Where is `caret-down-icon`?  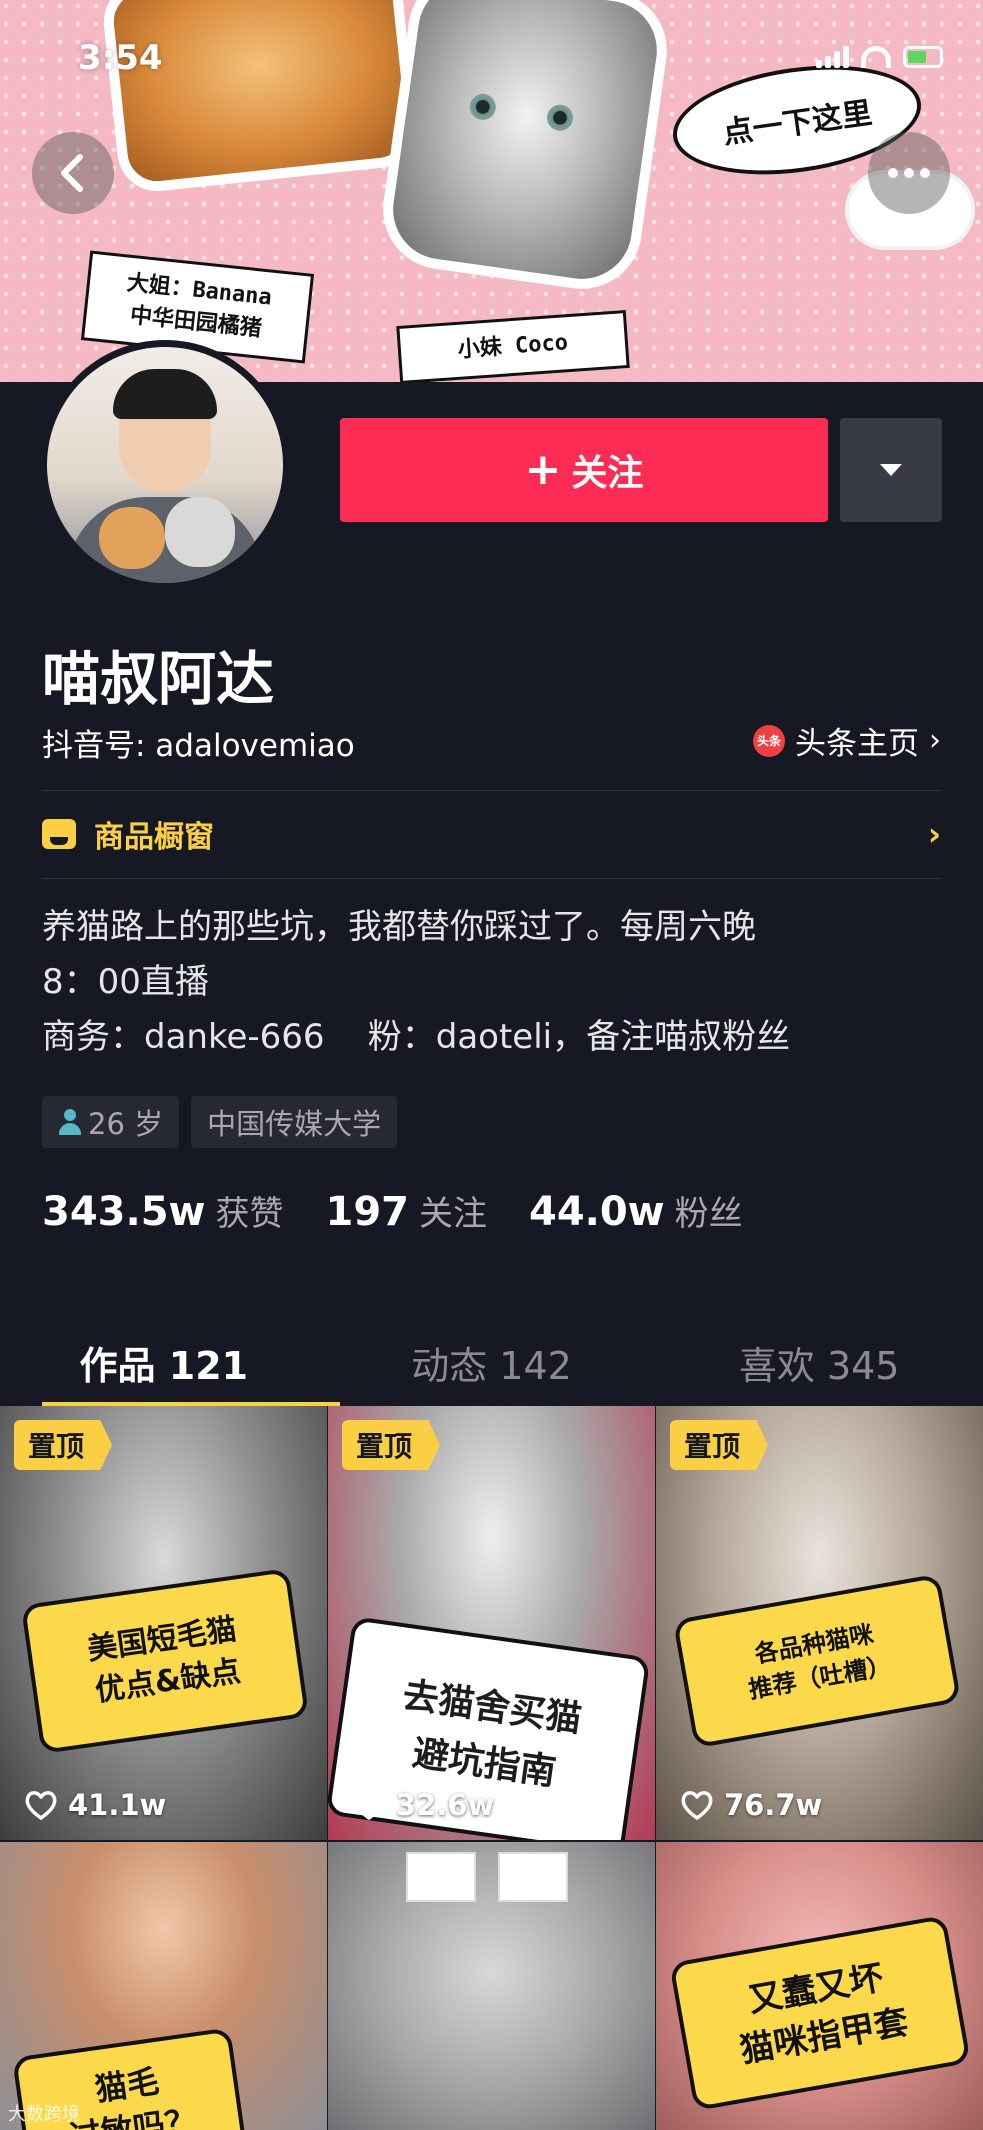 caret-down-icon is located at coordinates (891, 470).